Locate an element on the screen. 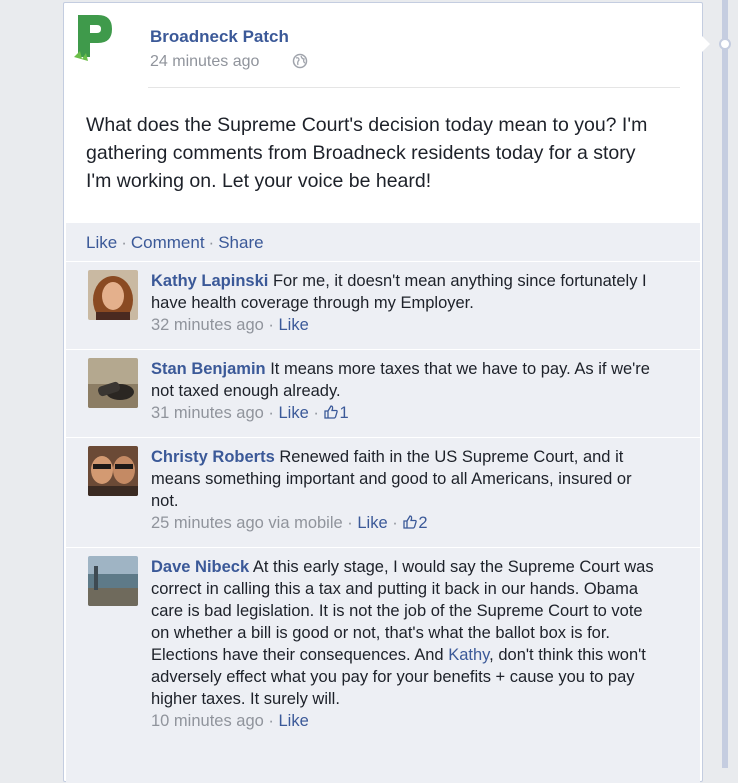 The height and width of the screenshot is (783, 738). comment-like-count: 1 is located at coordinates (336, 413).